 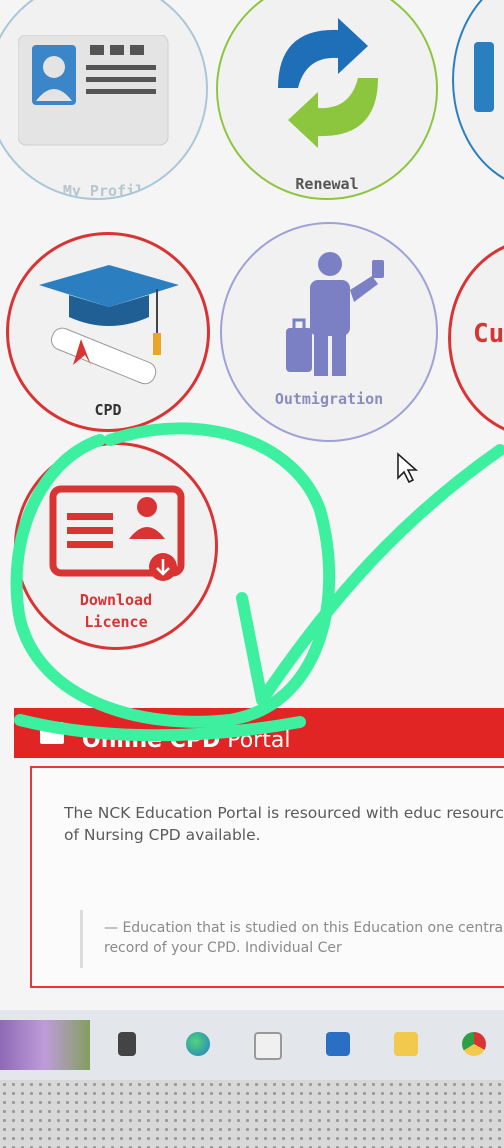 I want to click on mouse-pointer-icon, so click(x=408, y=468).